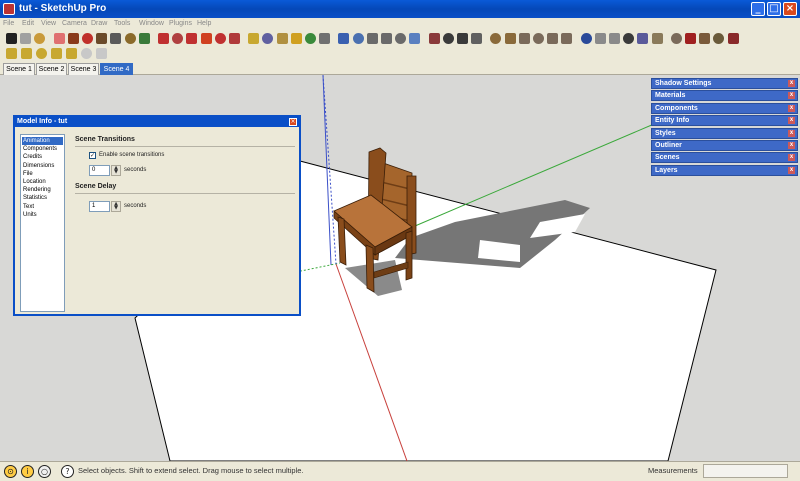 The image size is (800, 481). What do you see at coordinates (758, 9) in the screenshot?
I see `minimize-button: _` at bounding box center [758, 9].